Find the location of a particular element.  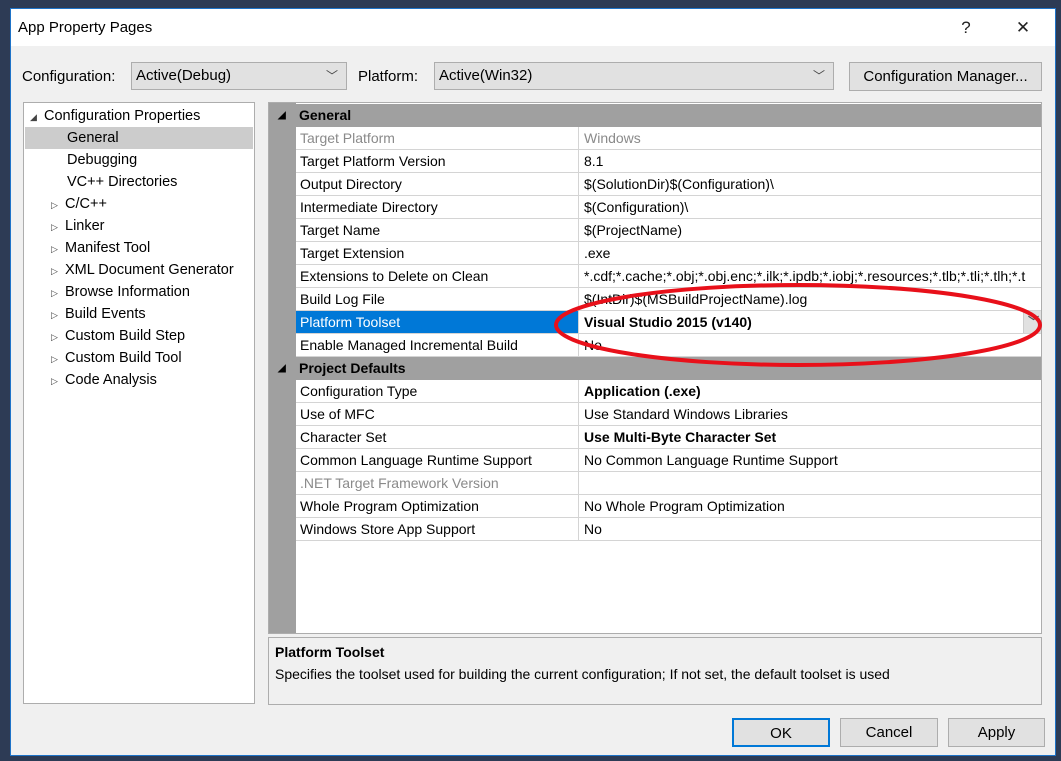

property-row: Target Name $(ProjectName) is located at coordinates (668, 230).